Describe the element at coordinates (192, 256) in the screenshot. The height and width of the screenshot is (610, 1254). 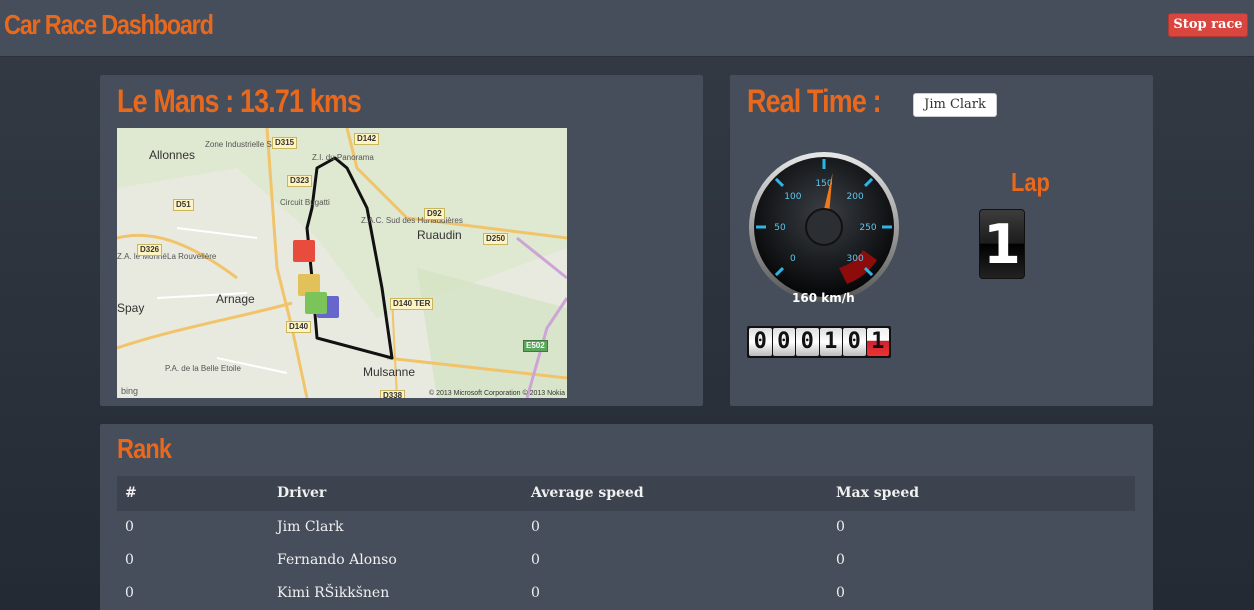
I see `map-place-label: La Rouvelière` at that location.